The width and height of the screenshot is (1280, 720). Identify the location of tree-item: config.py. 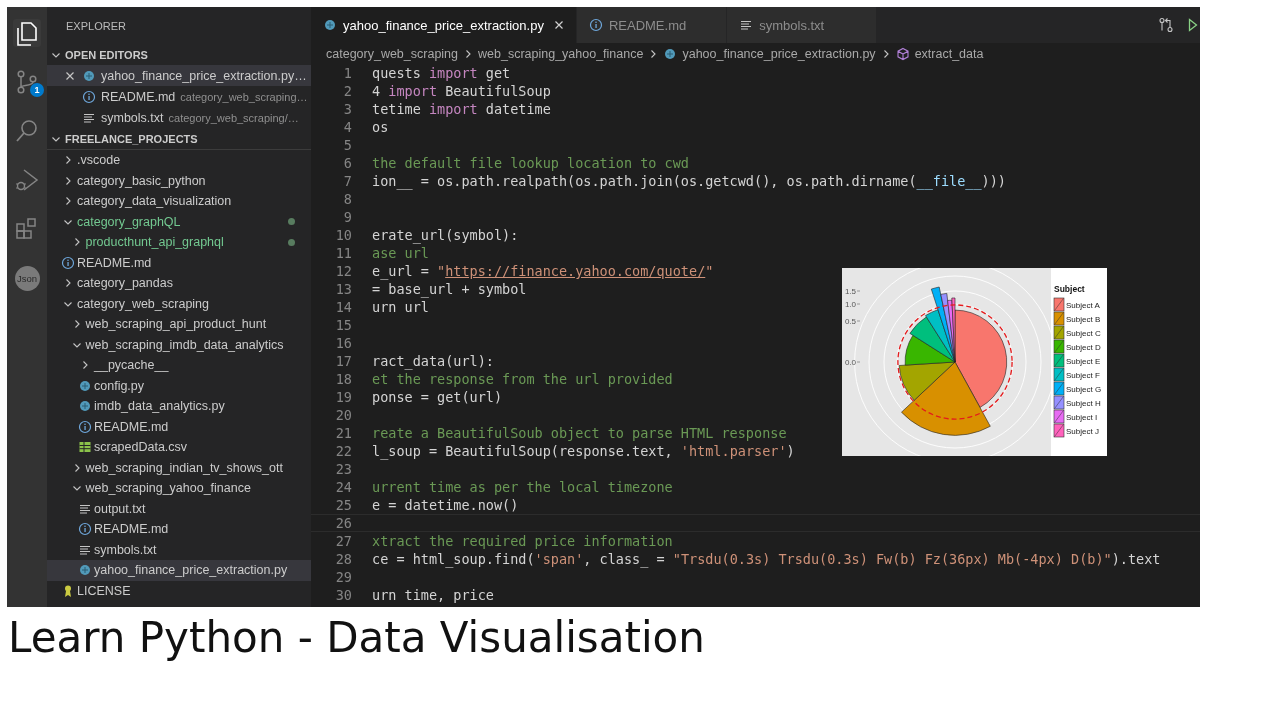
(179, 385).